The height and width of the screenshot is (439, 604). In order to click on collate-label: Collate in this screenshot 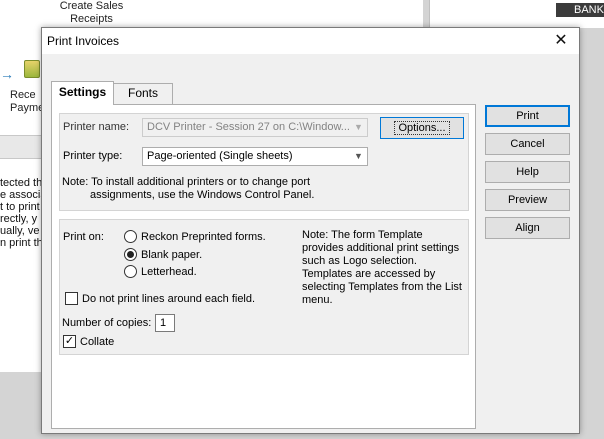, I will do `click(97, 342)`.